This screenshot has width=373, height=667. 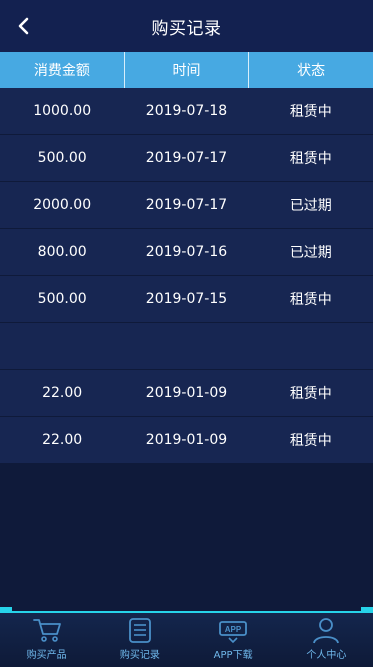 I want to click on nav-item-app-download: APP APP下载, so click(x=233, y=640).